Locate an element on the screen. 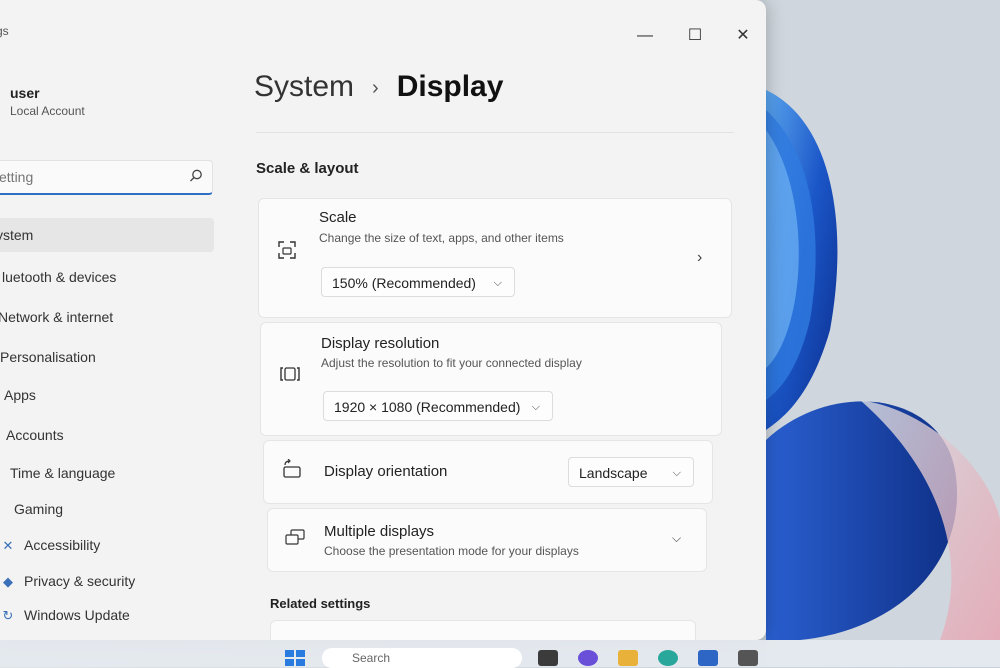 The width and height of the screenshot is (1000, 668). browser-icon is located at coordinates (668, 658).